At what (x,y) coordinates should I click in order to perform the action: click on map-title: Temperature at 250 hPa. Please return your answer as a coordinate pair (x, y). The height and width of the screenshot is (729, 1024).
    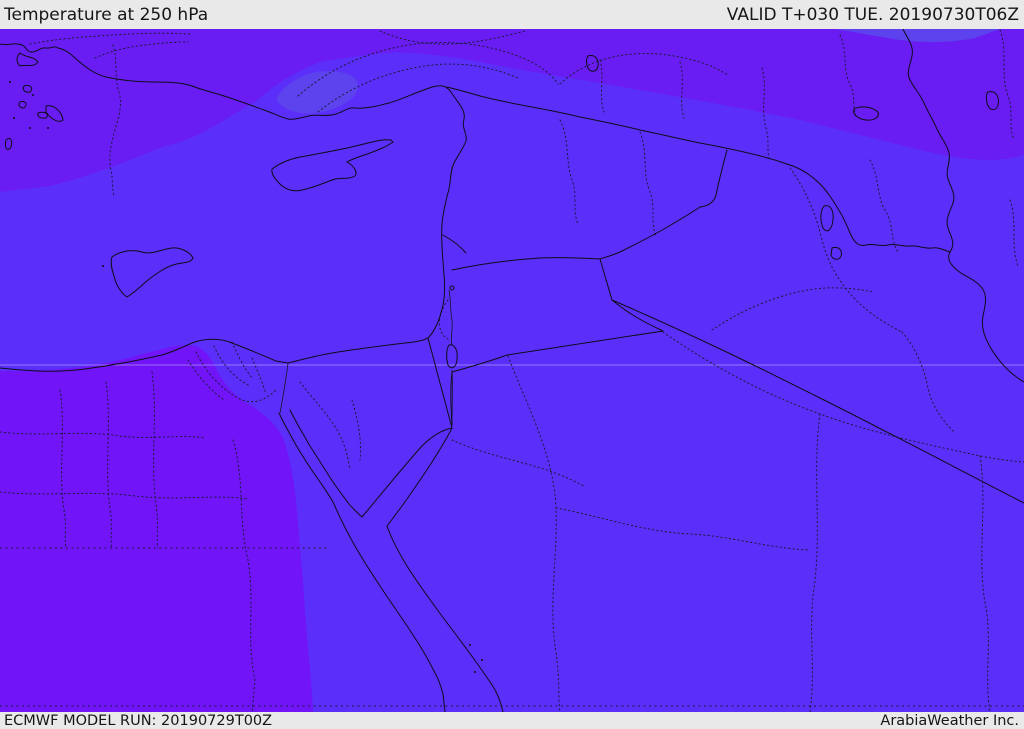
    Looking at the image, I should click on (106, 14).